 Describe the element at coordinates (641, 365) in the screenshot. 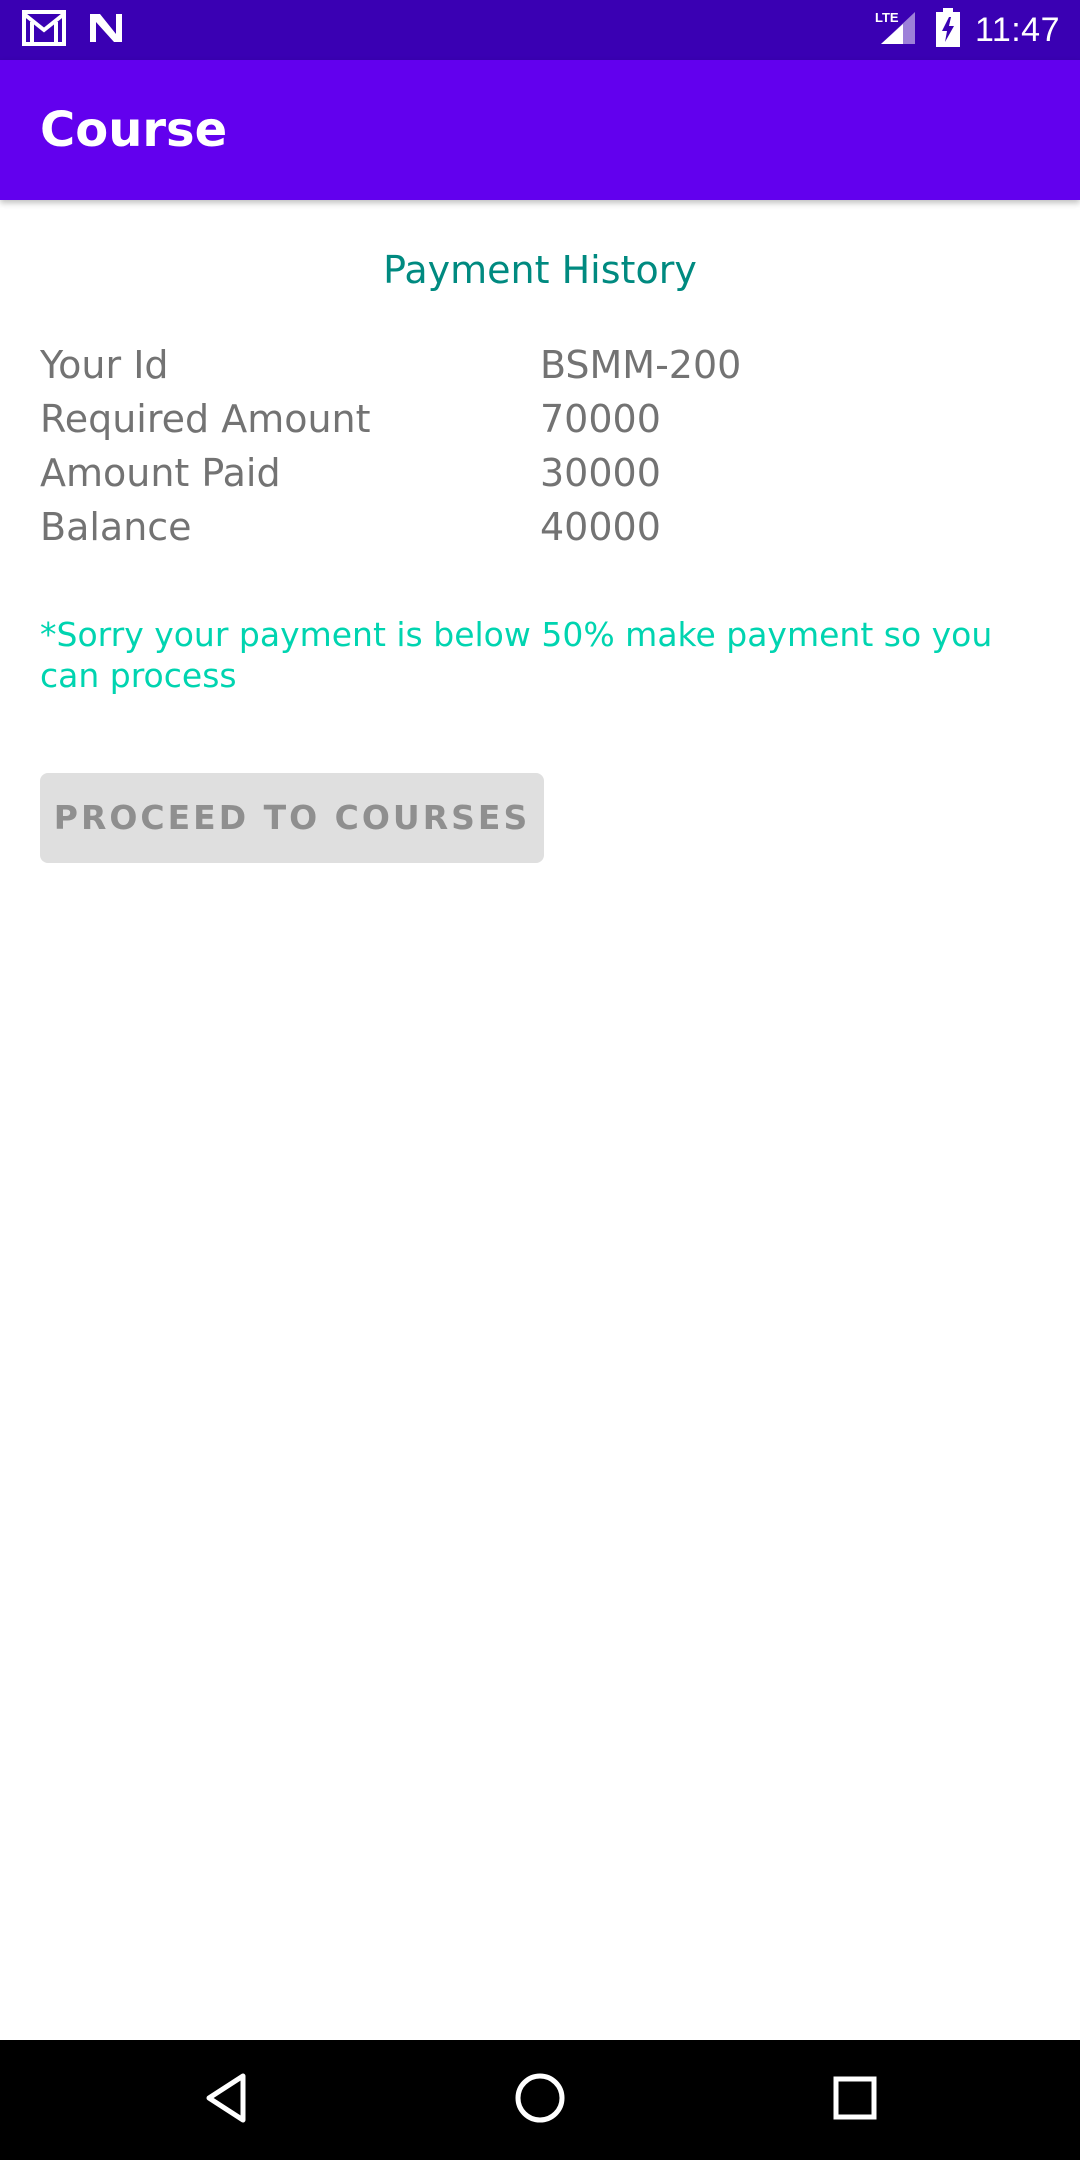

I see `info-value: BSMM-200` at that location.